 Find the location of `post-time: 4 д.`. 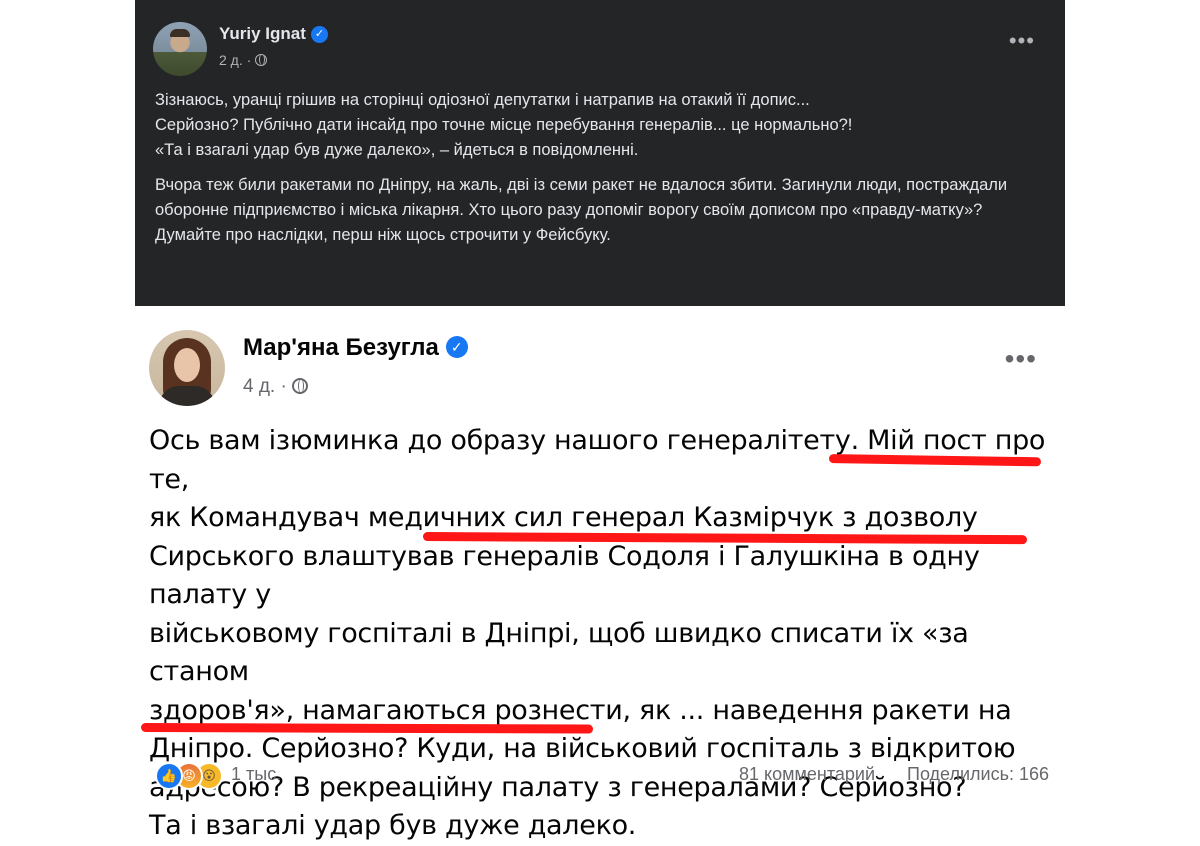

post-time: 4 д. is located at coordinates (259, 386).